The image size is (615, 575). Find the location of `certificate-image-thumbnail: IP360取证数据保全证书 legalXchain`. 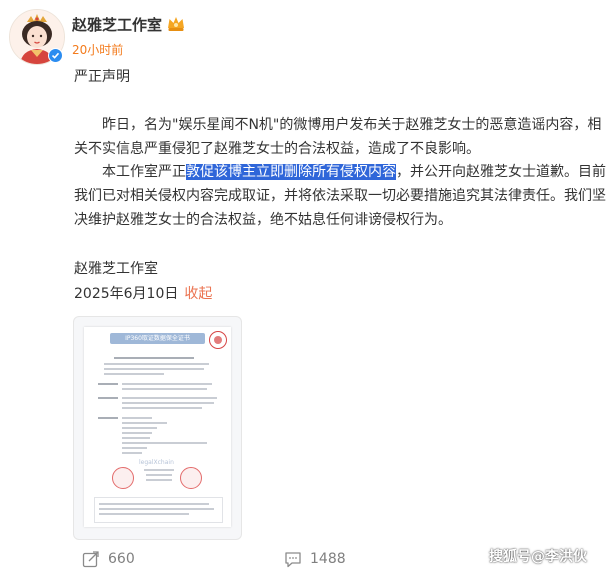

certificate-image-thumbnail: IP360取证数据保全证书 legalXchain is located at coordinates (157, 428).